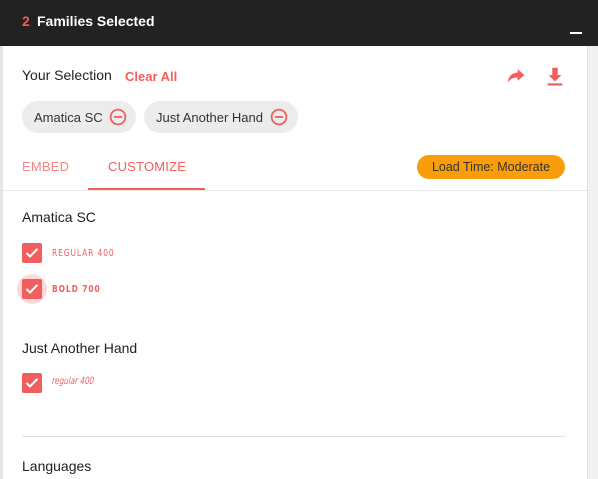 The height and width of the screenshot is (479, 598). I want to click on share-arrow-icon, so click(516, 75).